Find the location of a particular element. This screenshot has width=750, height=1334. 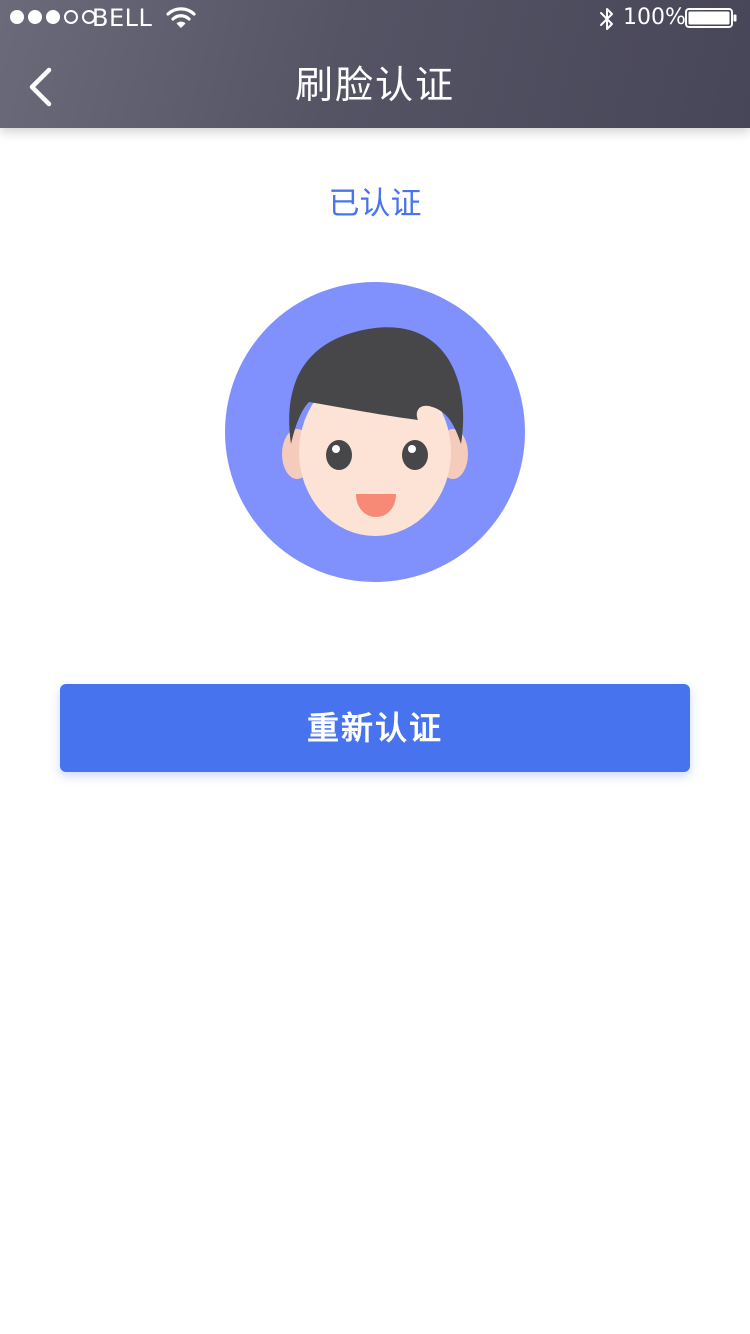

avatar-eye-left is located at coordinates (339, 455).